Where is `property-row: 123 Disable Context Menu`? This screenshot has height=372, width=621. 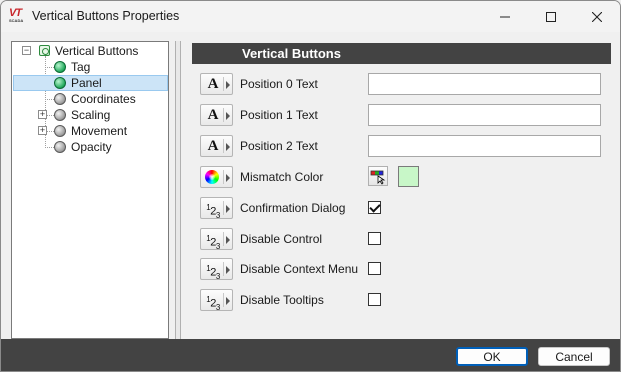
property-row: 123 Disable Context Menu is located at coordinates (405, 269).